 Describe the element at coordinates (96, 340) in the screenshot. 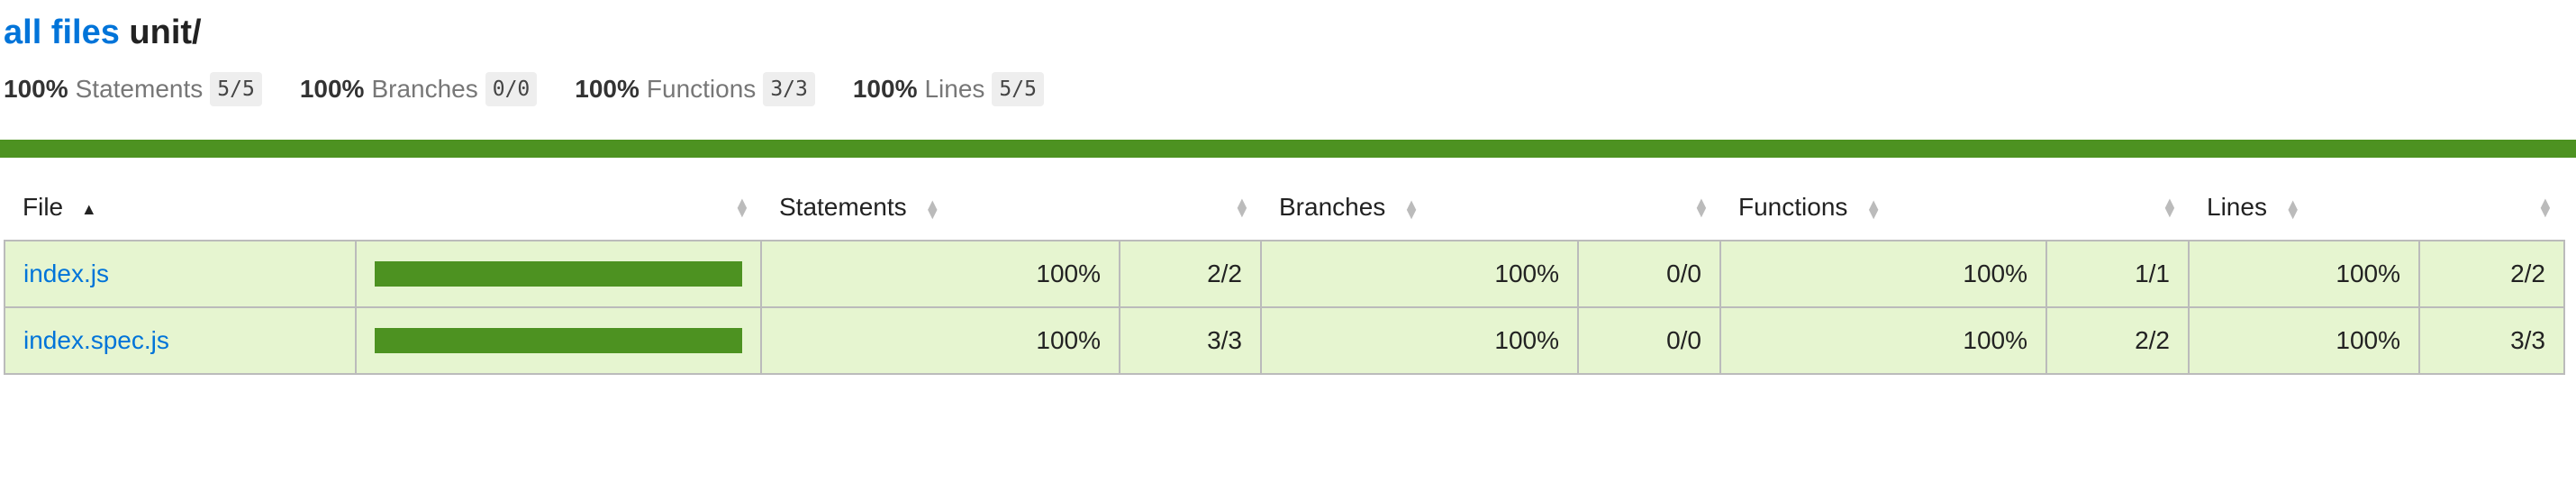

I see `file-link: index.spec.js` at that location.